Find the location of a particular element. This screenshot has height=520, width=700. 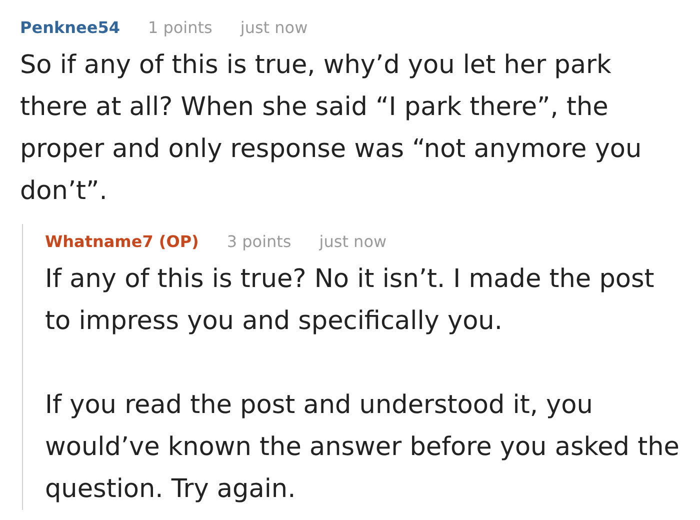

comment-text: If any of this is true? No it isn’t. I made the post to impress you and specifically you. is located at coordinates (350, 300).